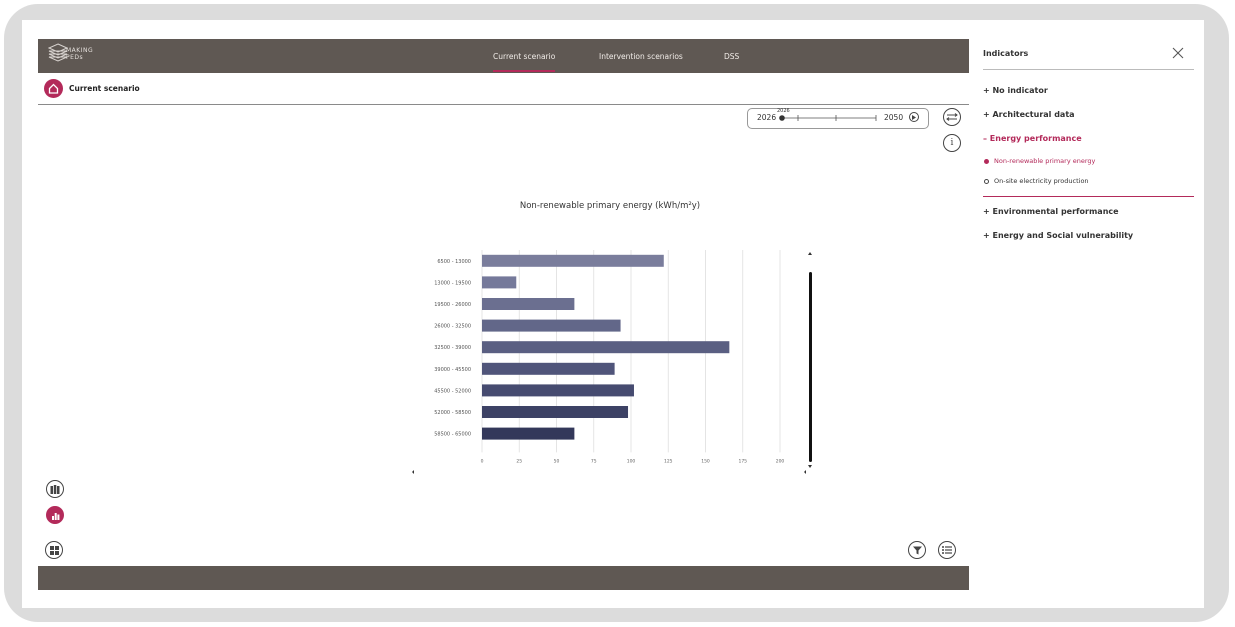 Image resolution: width=1235 pixels, height=627 pixels. I want to click on radio-empty-icon, so click(986, 181).